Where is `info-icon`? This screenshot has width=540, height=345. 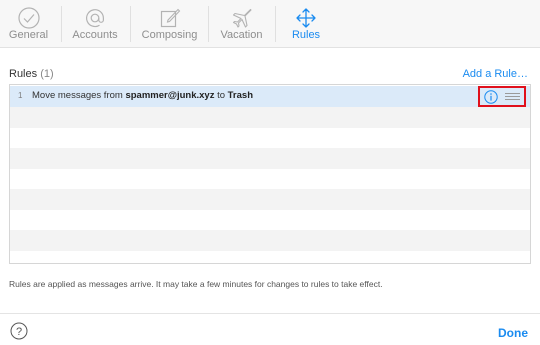
info-icon is located at coordinates (491, 97).